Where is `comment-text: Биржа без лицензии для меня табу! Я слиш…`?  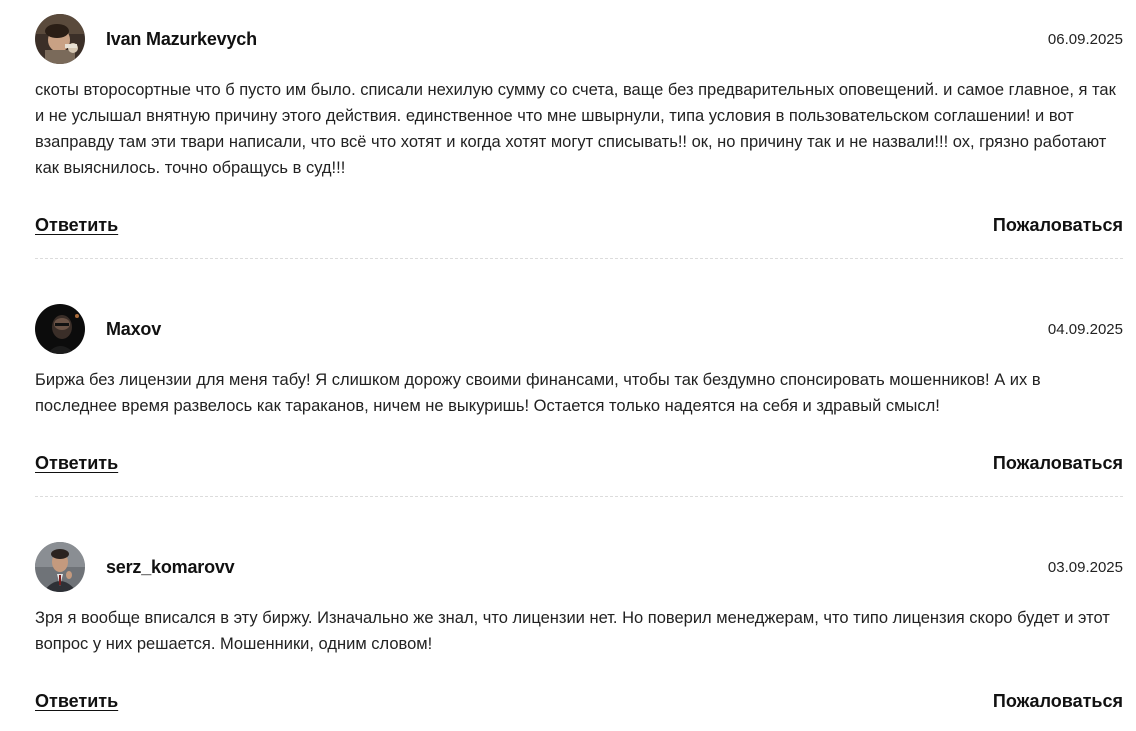 comment-text: Биржа без лицензии для меня табу! Я слиш… is located at coordinates (538, 393).